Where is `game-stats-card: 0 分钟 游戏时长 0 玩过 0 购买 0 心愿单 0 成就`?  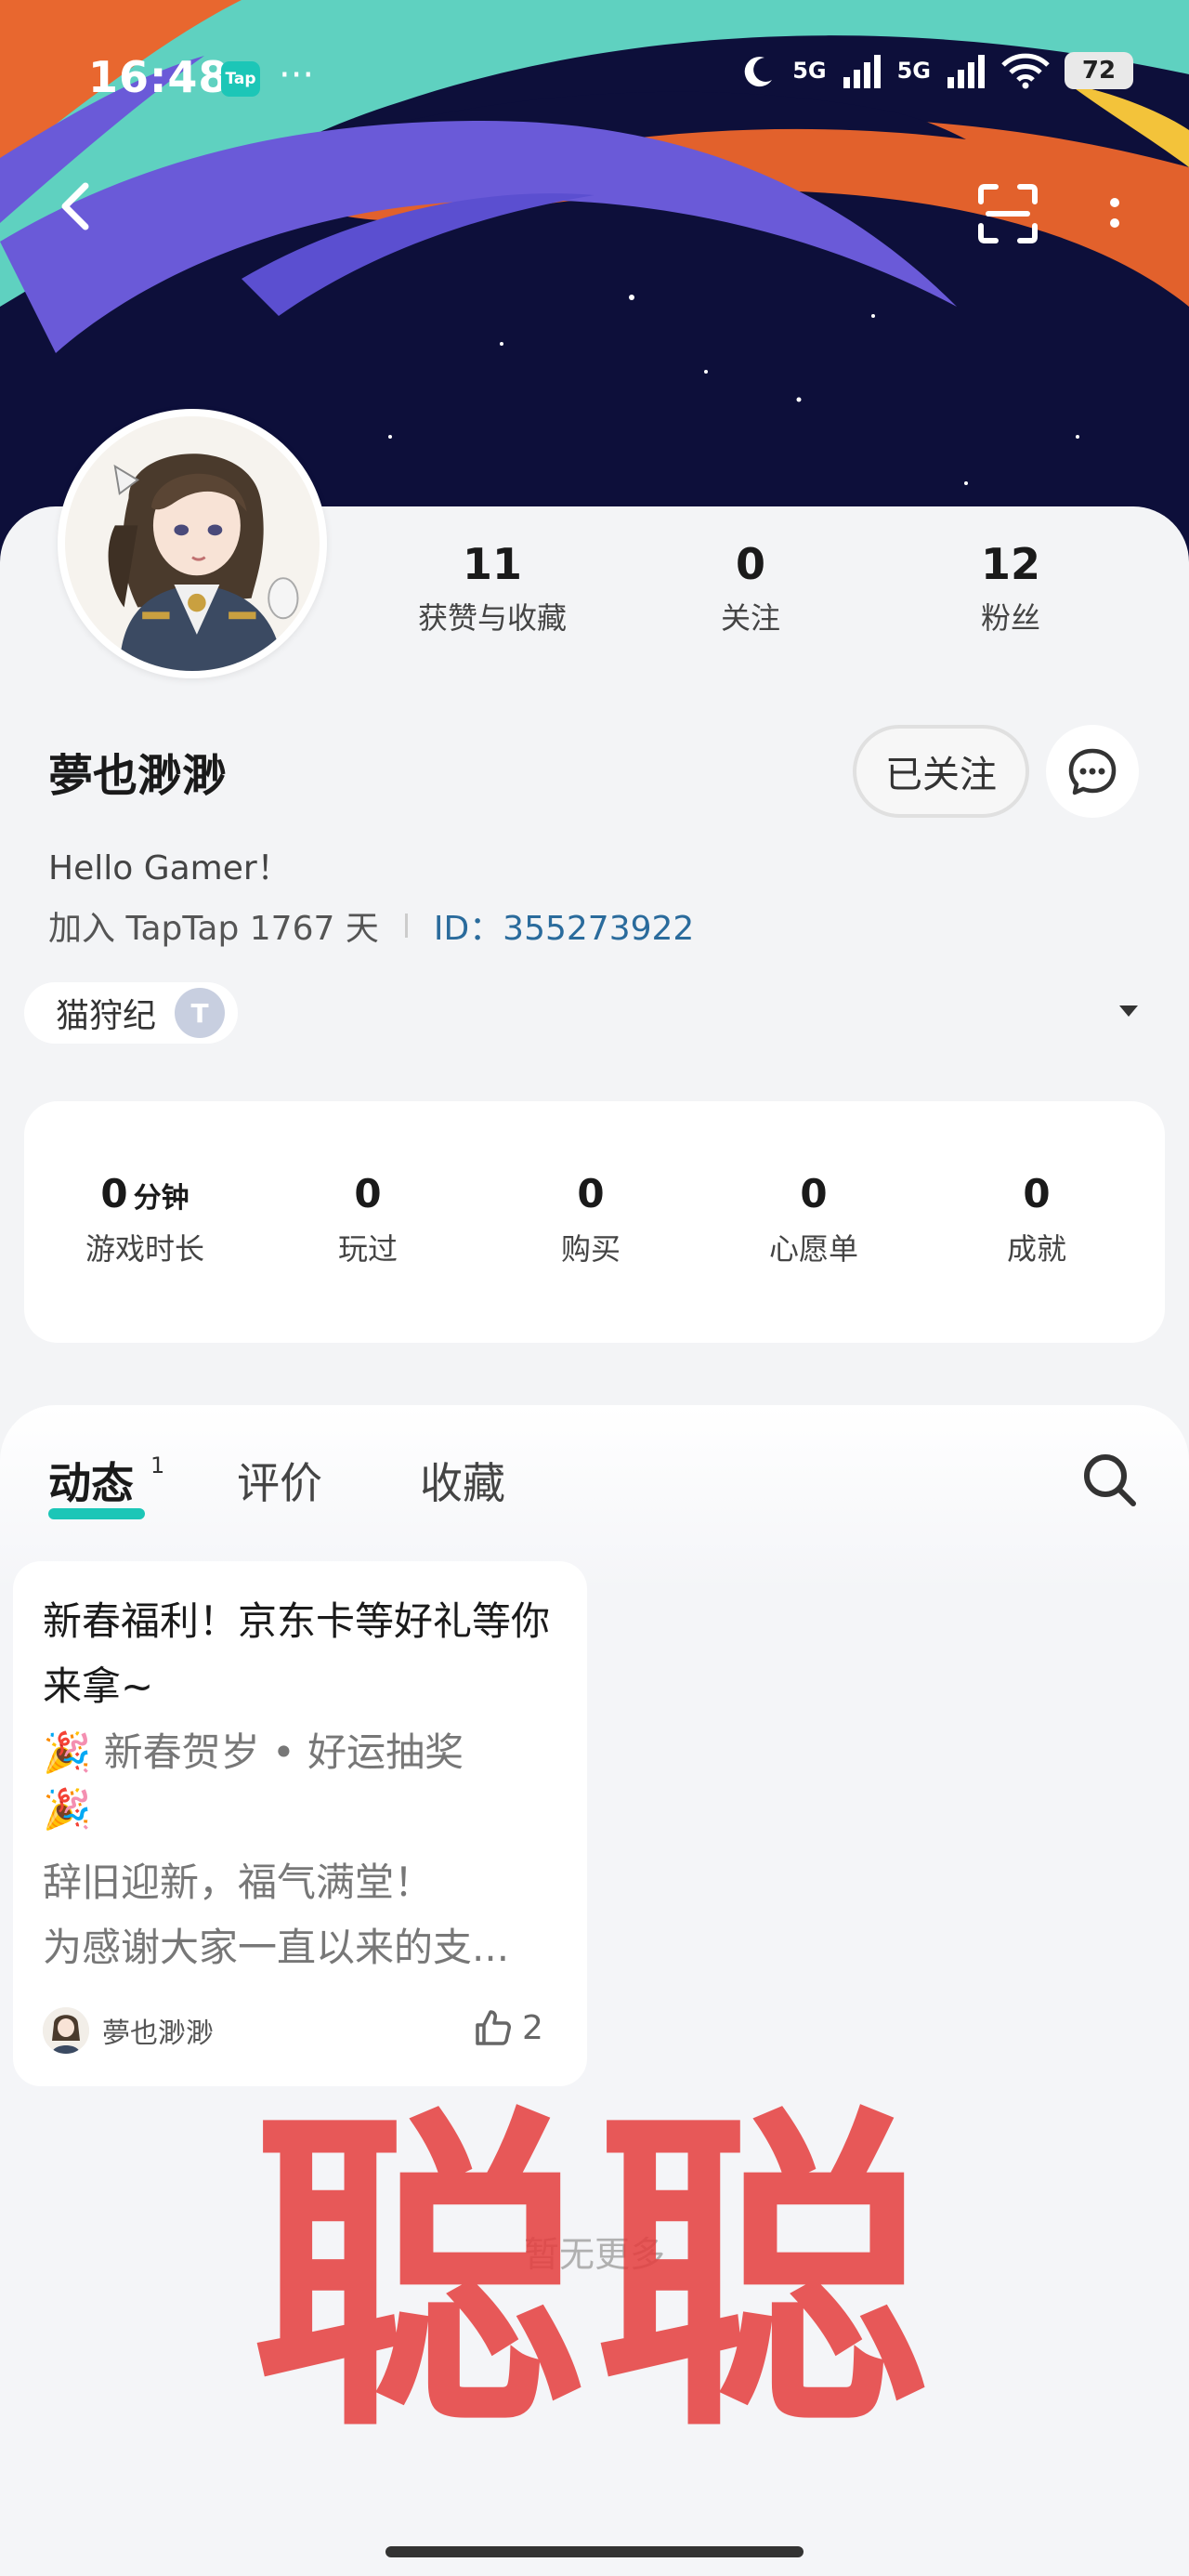 game-stats-card: 0 分钟 游戏时长 0 玩过 0 购买 0 心愿单 0 成就 is located at coordinates (594, 1222).